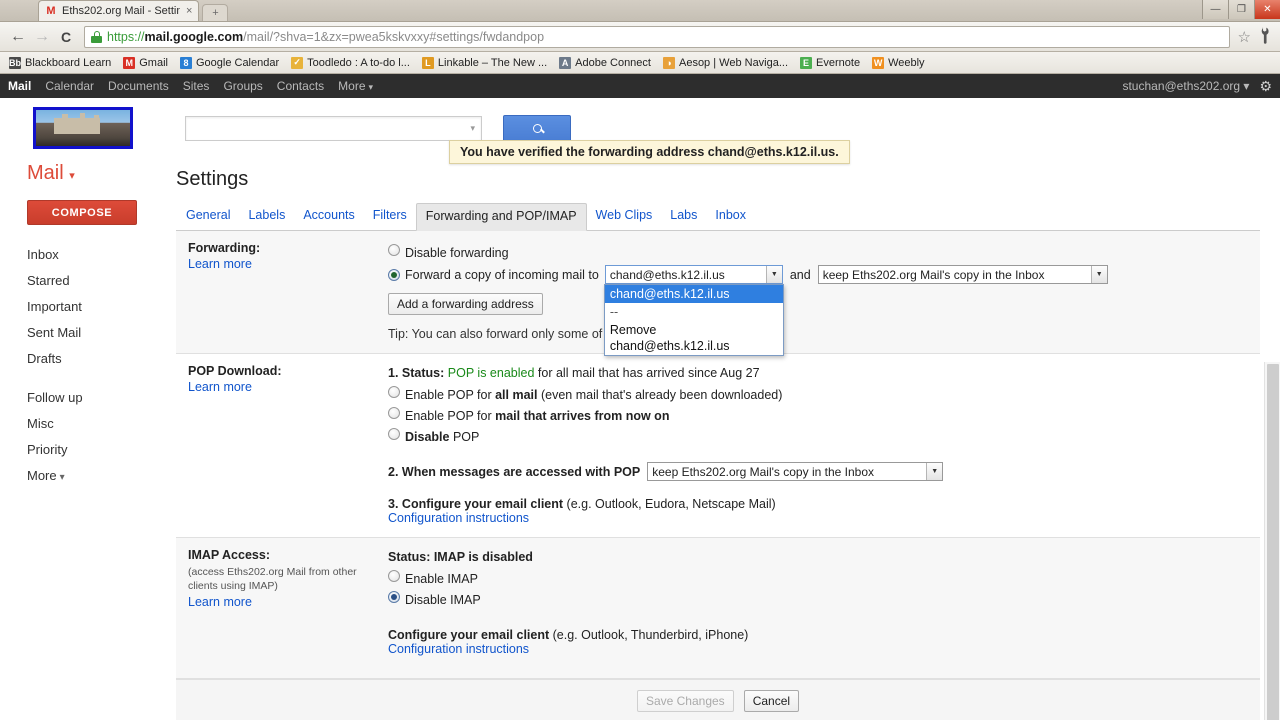 The height and width of the screenshot is (720, 1280). What do you see at coordinates (537, 128) in the screenshot?
I see `search-button` at bounding box center [537, 128].